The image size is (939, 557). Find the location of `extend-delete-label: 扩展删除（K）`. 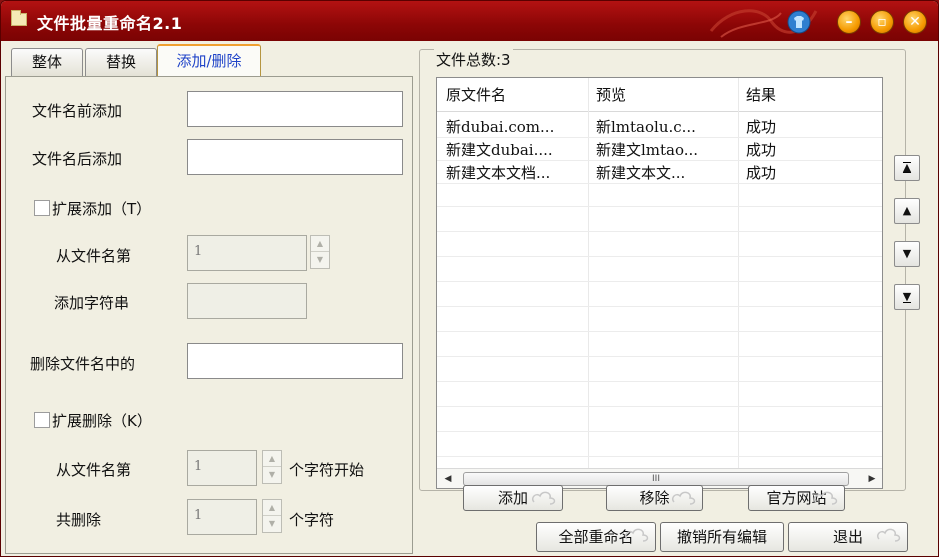

extend-delete-label: 扩展删除（K） is located at coordinates (102, 421).